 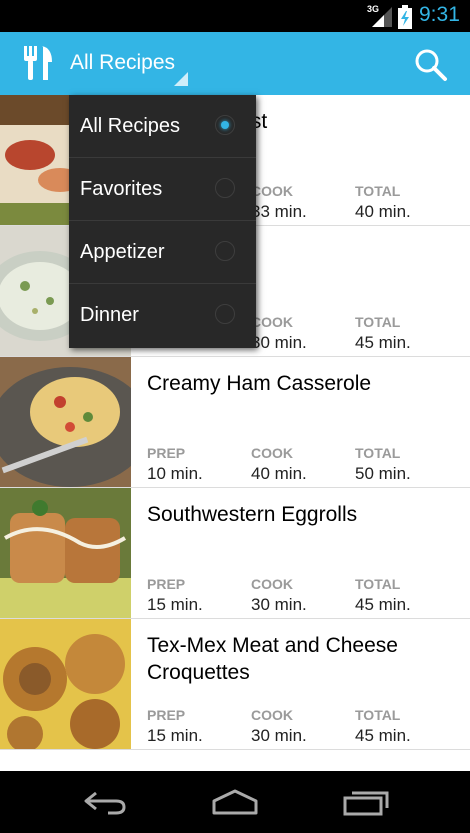 I want to click on dropdown-item-favorites: Favorites, so click(x=162, y=189).